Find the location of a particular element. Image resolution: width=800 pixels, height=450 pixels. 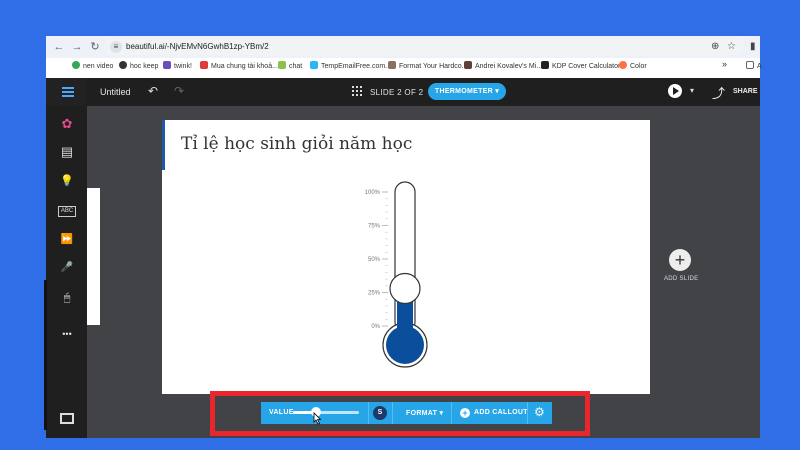

window-edge is located at coordinates (45, 355).